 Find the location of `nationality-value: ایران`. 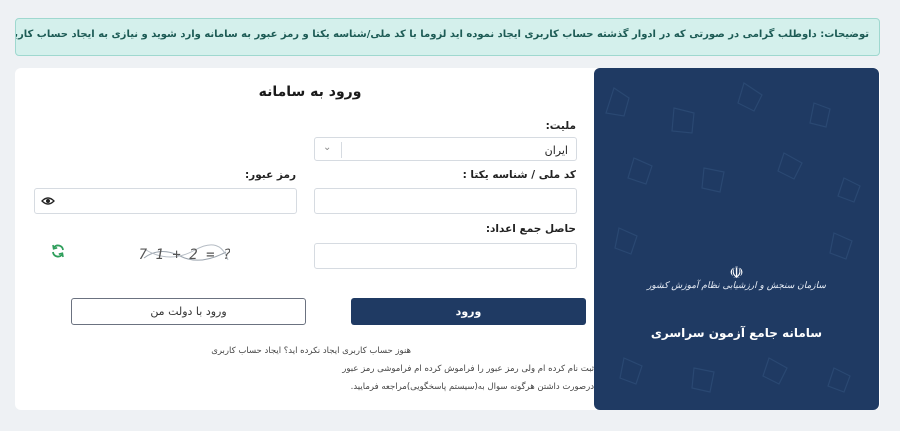

nationality-value: ایران is located at coordinates (556, 150).